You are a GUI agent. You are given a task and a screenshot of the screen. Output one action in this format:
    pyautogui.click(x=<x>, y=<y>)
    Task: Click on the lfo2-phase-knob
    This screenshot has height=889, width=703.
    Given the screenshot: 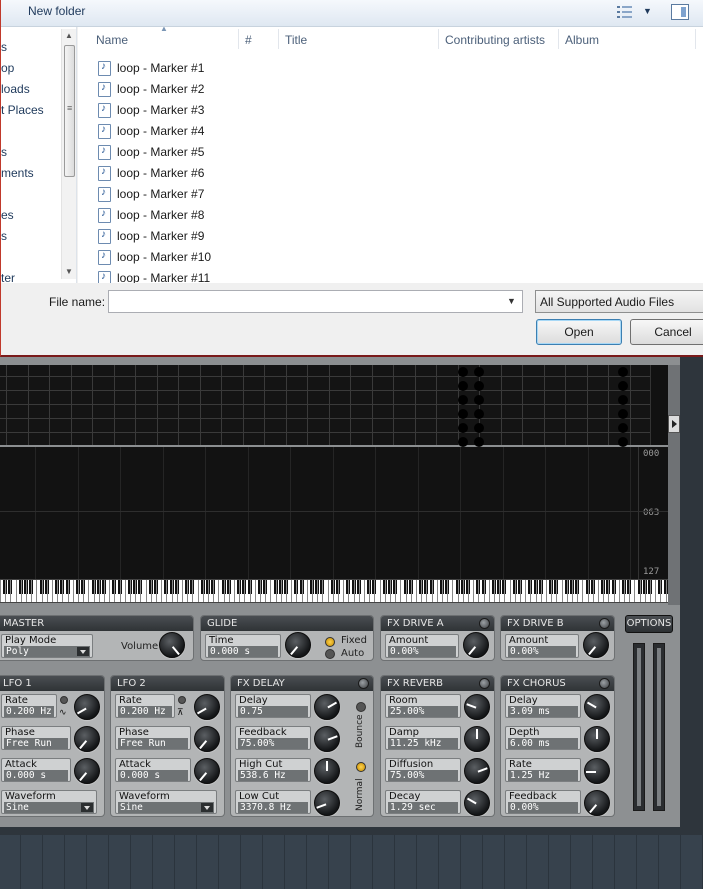 What is the action you would take?
    pyautogui.click(x=207, y=739)
    